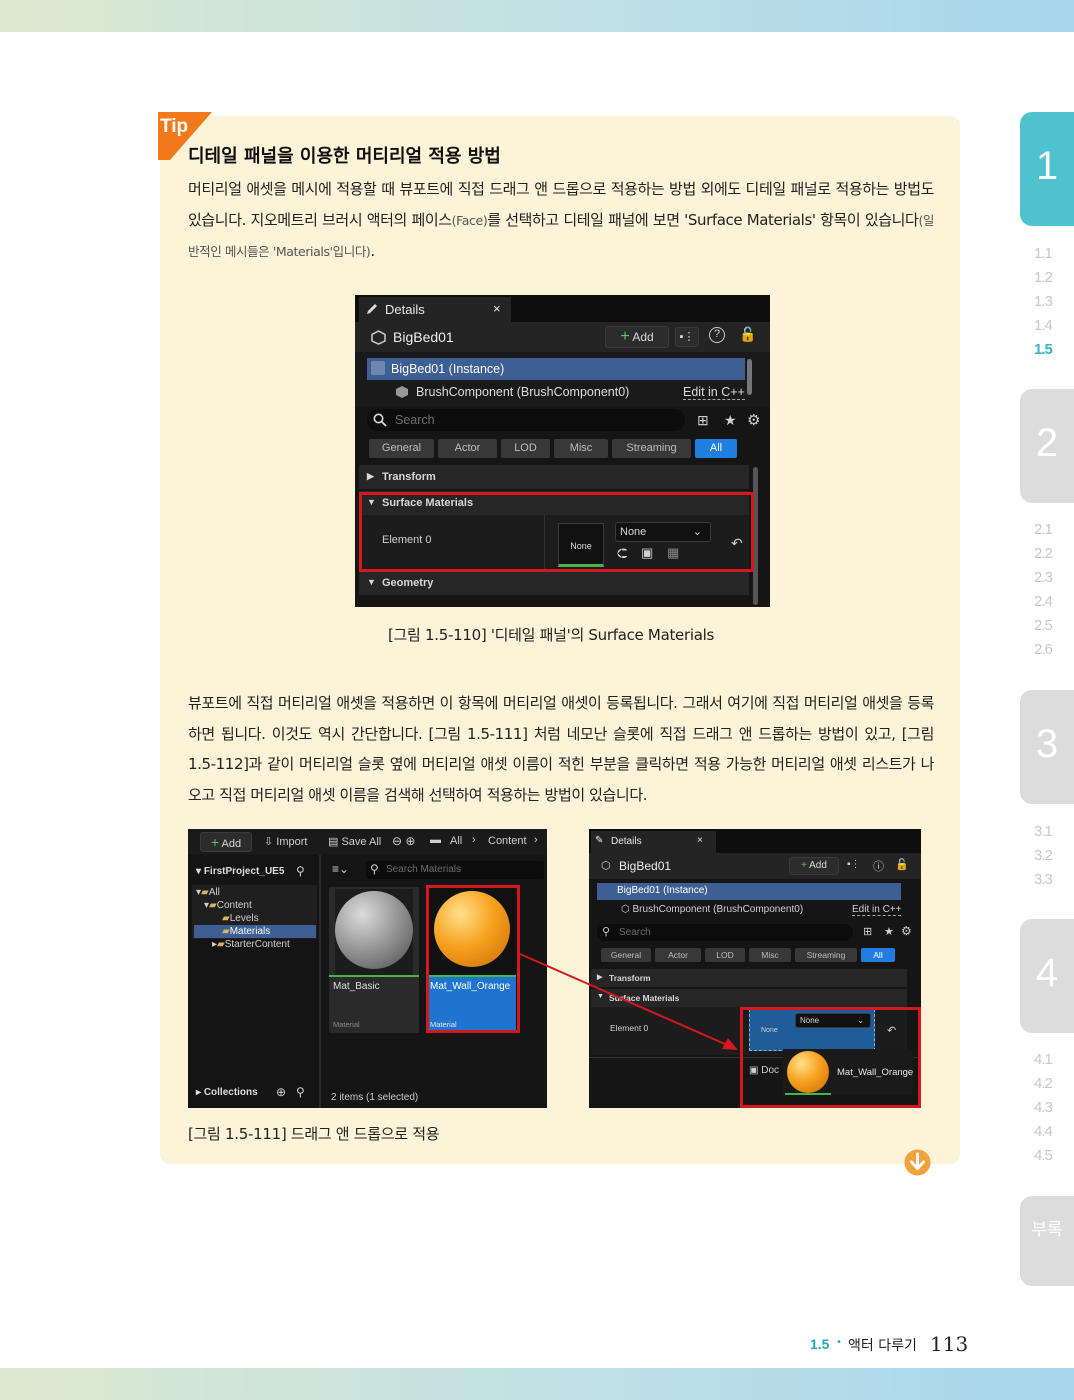  What do you see at coordinates (240, 871) in the screenshot?
I see `project-tree-header: ▾ FirstProject_UE5` at bounding box center [240, 871].